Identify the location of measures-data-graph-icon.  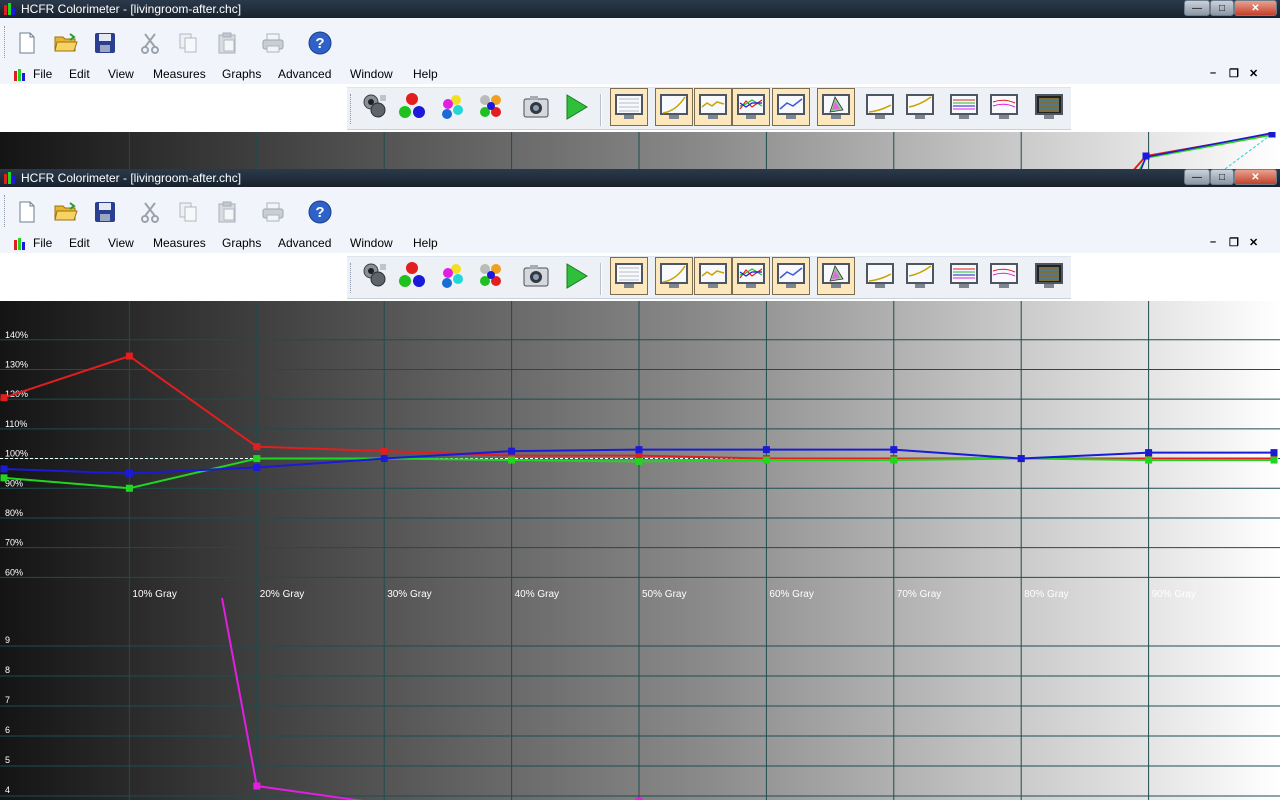
(1049, 275).